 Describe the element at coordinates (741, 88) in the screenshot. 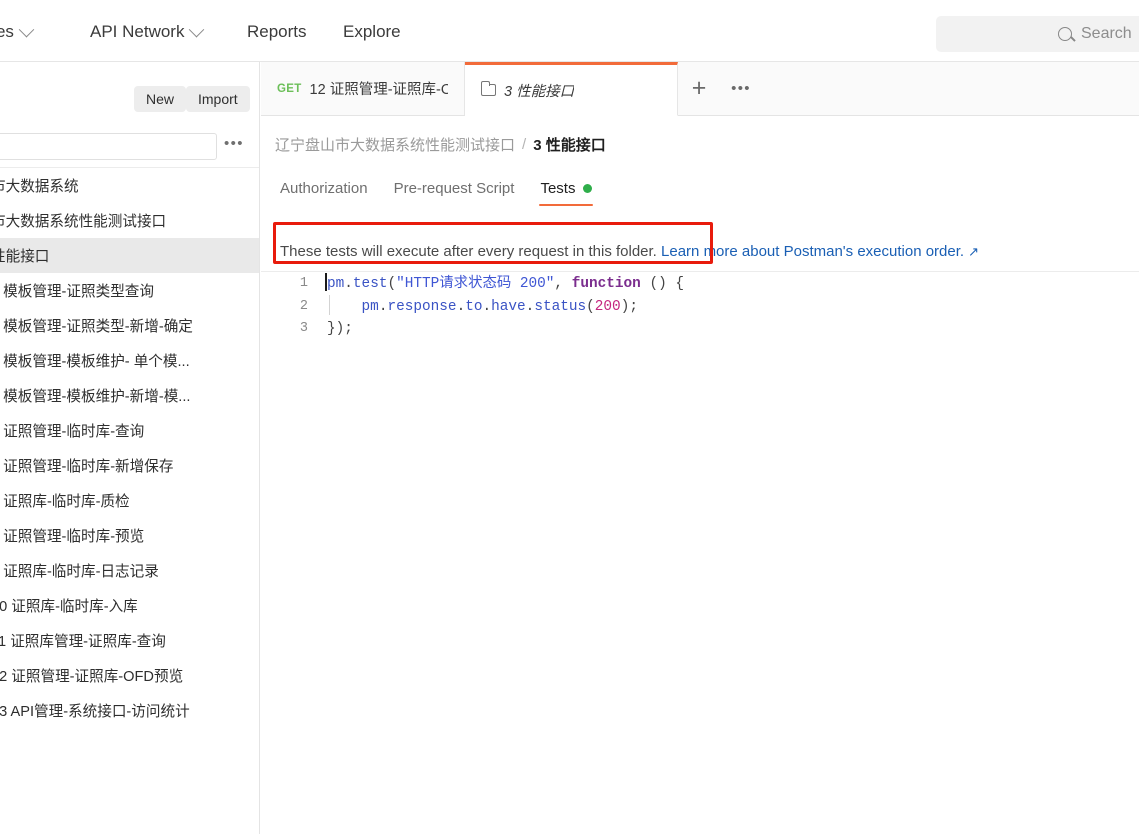

I see `tab-bar-more-button: •••` at that location.